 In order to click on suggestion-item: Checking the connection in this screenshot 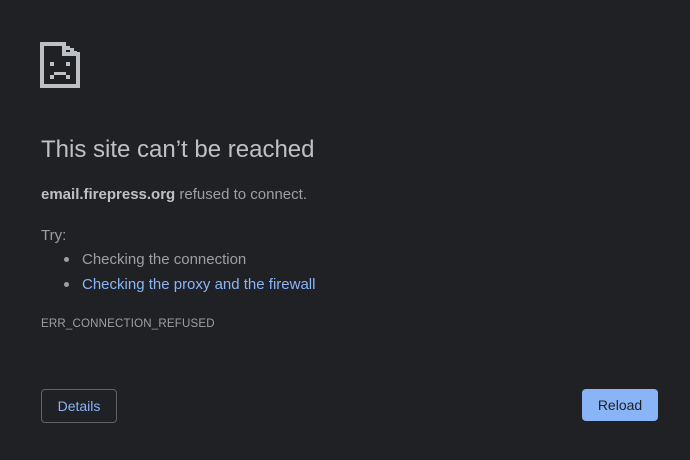, I will do `click(178, 262)`.